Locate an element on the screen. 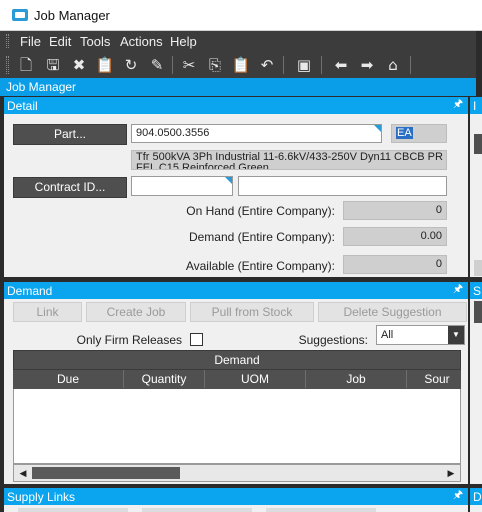 The image size is (482, 512). contract-id-field is located at coordinates (182, 186).